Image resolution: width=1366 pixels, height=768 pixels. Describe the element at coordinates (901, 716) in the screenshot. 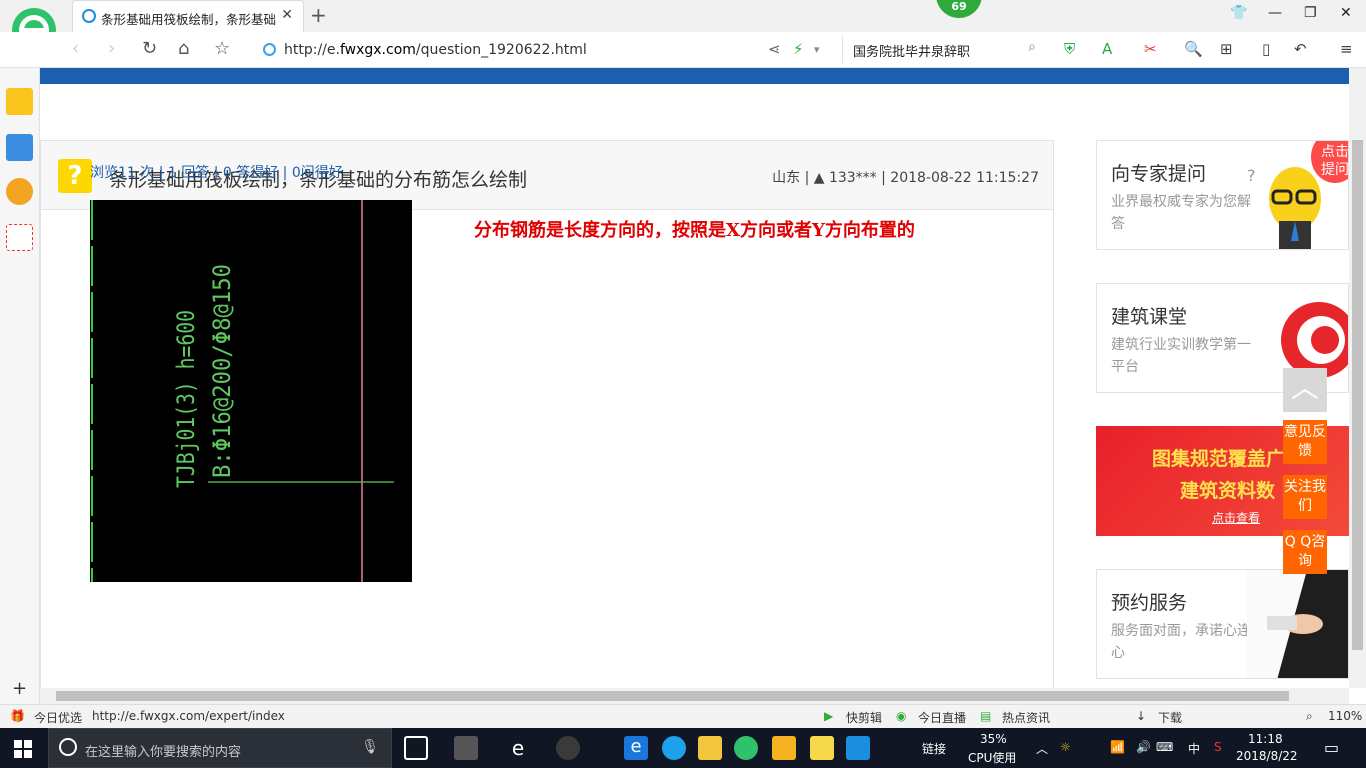

I see `live-icon: ◉` at that location.